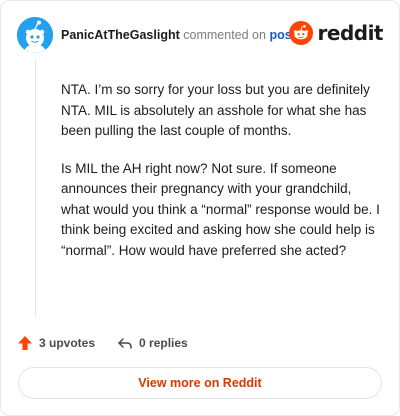 This screenshot has height=416, width=400. I want to click on comment-header: PanicAtTheGaslight commented on post, so click(178, 35).